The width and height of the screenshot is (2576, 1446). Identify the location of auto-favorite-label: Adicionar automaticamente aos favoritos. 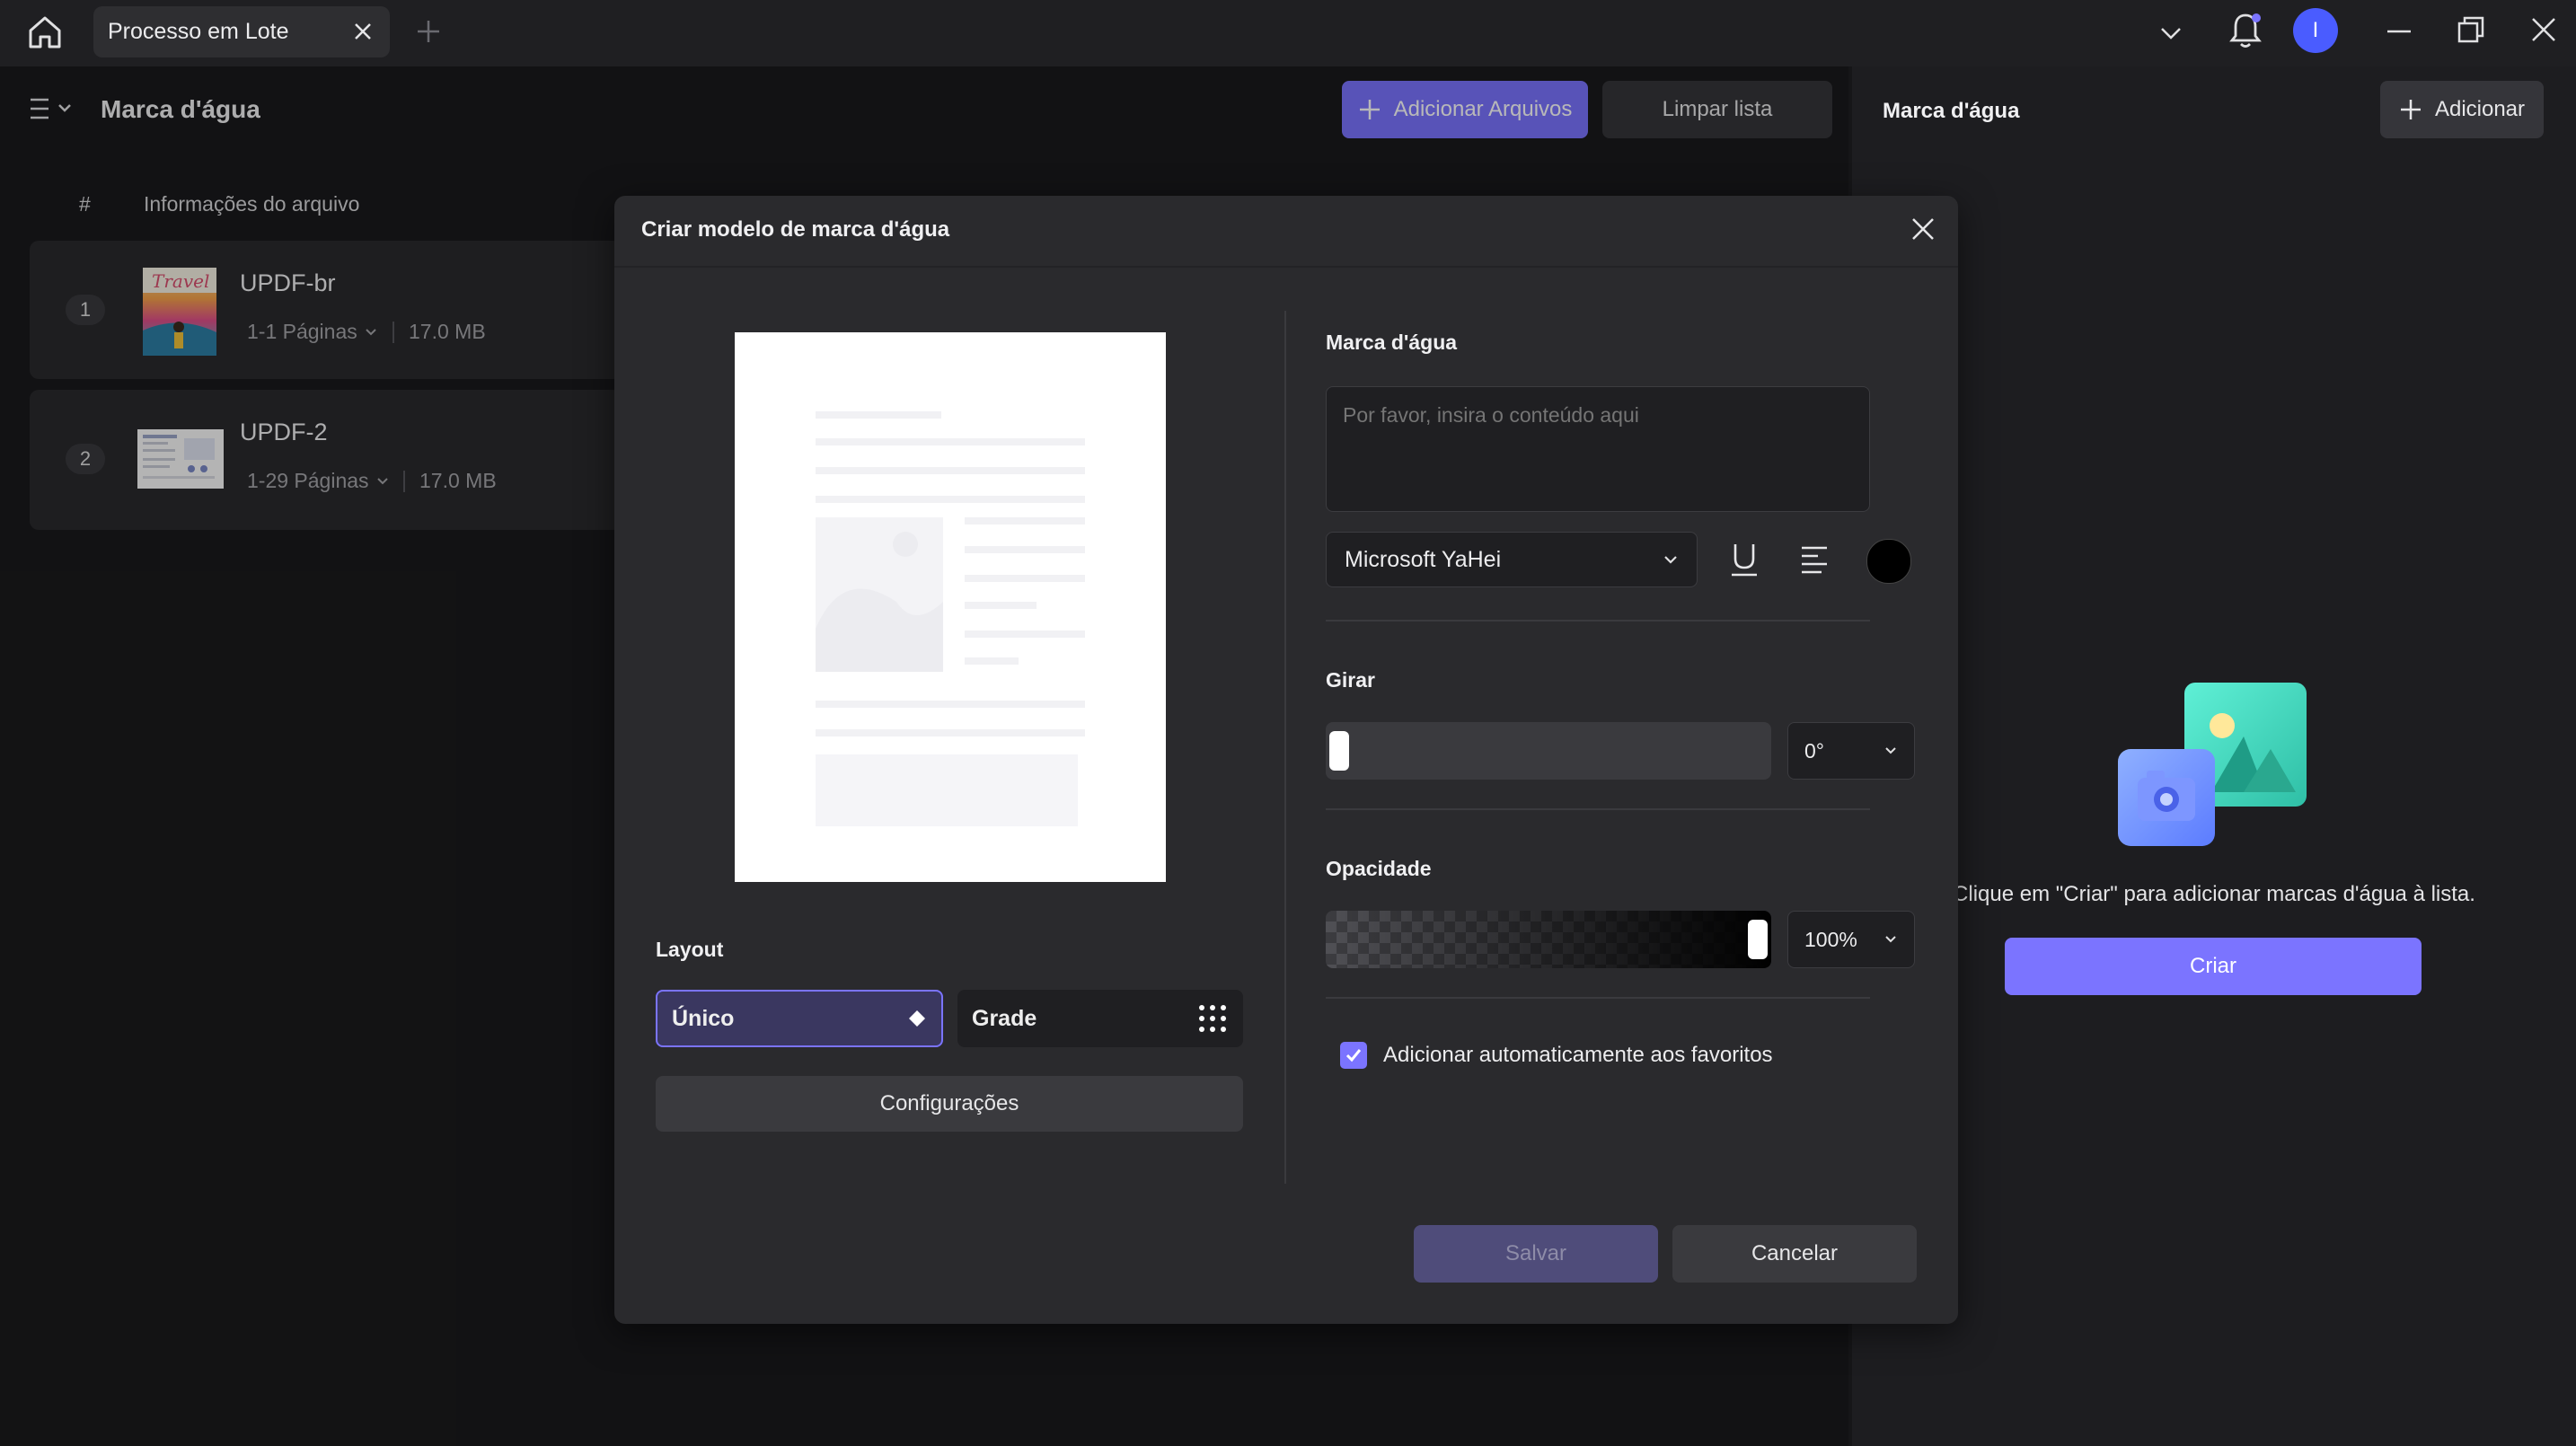
(1578, 1055).